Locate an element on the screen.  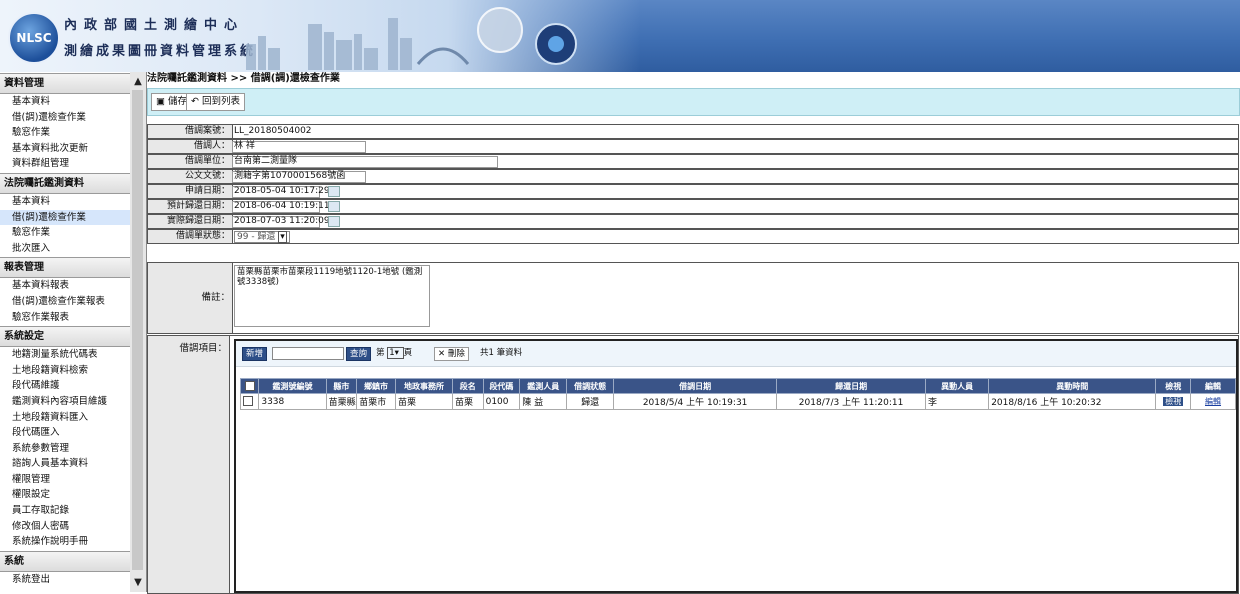
save-button-label: 儲存 is located at coordinates (178, 101).